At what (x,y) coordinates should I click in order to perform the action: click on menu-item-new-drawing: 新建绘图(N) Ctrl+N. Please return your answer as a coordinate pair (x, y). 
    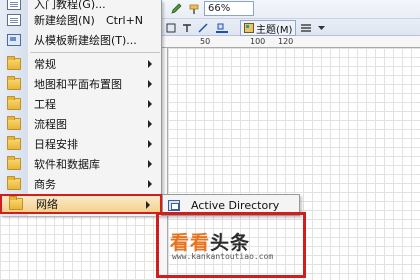
    Looking at the image, I should click on (81, 20).